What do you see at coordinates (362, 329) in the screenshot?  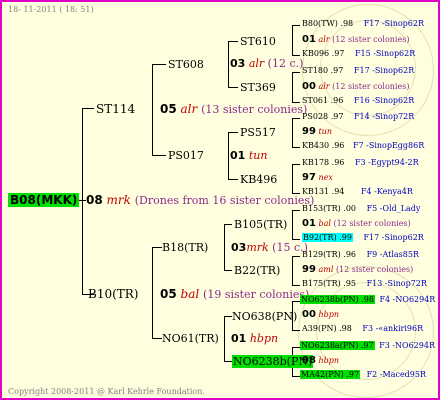 I see `leaf-row: A39(PN) .98 F3 -«ankiri96R` at bounding box center [362, 329].